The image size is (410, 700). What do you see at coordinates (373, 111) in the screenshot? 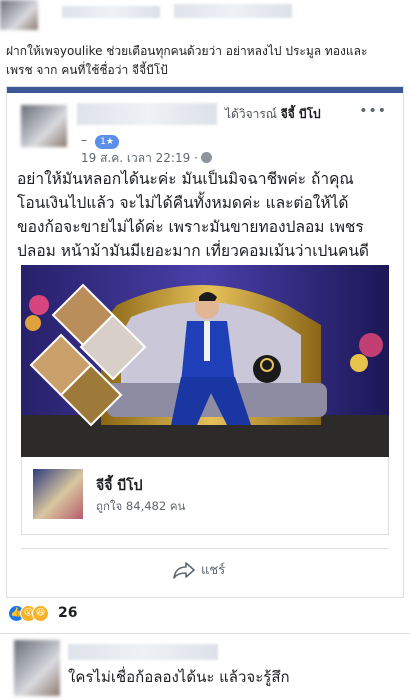
I see `more-options-icon: •••` at bounding box center [373, 111].